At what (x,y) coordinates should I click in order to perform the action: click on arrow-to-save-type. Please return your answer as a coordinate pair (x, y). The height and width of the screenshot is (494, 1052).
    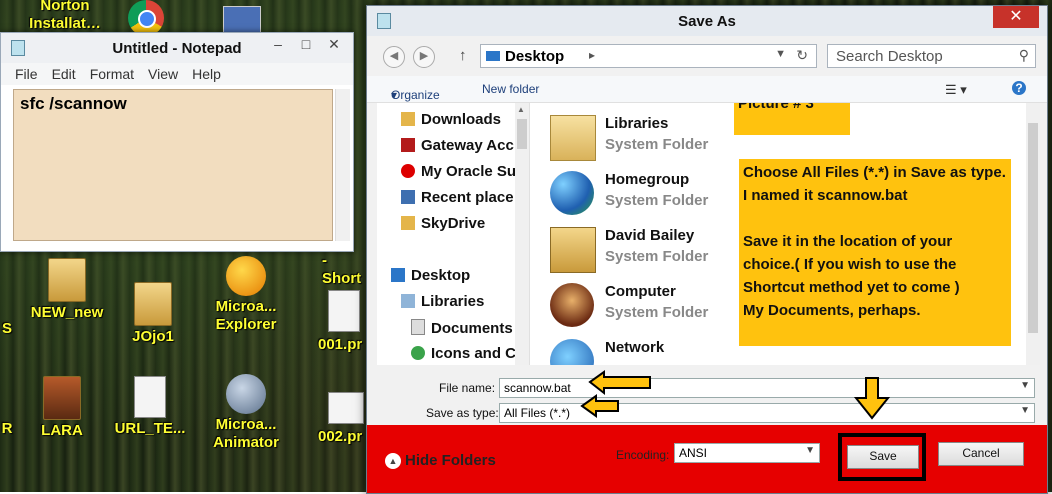
    Looking at the image, I should click on (599, 406).